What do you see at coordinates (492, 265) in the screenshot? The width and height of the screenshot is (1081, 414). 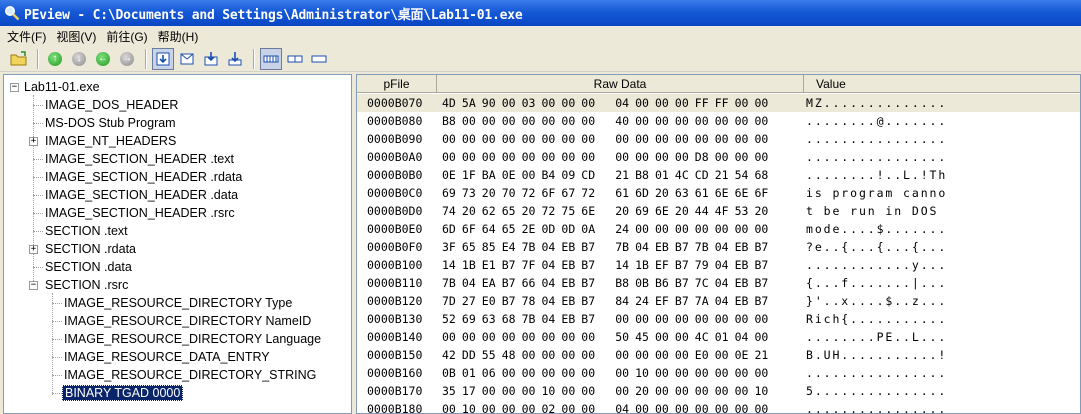 I see `hex-byte: E1` at bounding box center [492, 265].